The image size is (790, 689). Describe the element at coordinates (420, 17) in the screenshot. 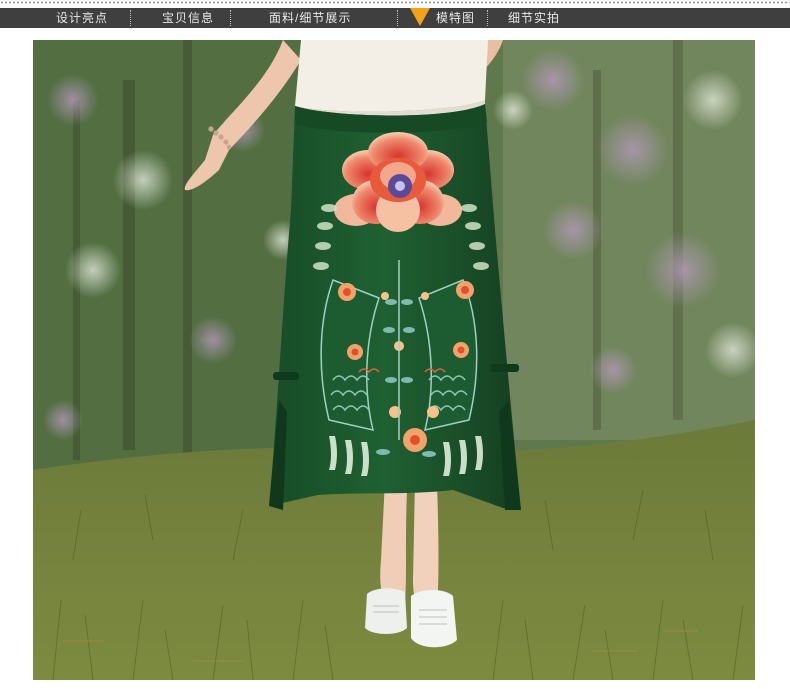

I see `active-tab-arrow-icon` at that location.